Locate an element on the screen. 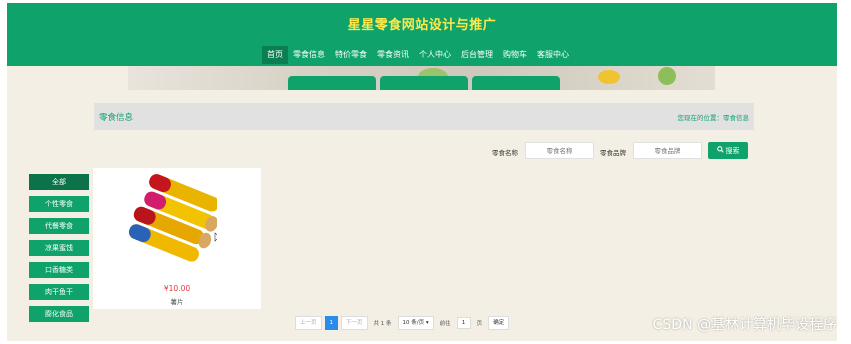 This screenshot has width=851, height=344. category-puffed-food: 膨化食品 is located at coordinates (59, 314).